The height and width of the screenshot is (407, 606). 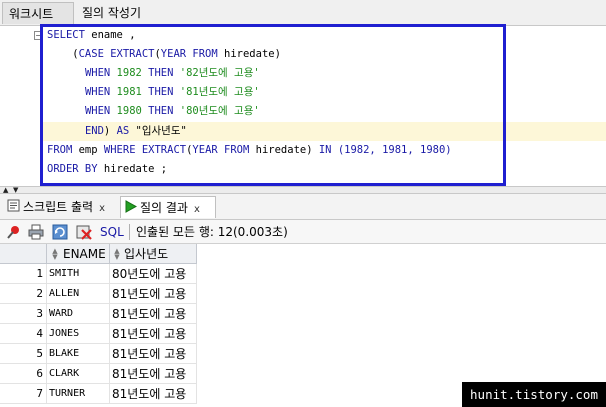 I want to click on table-row: 7 TURNER 81년도에 고용, so click(x=98, y=394).